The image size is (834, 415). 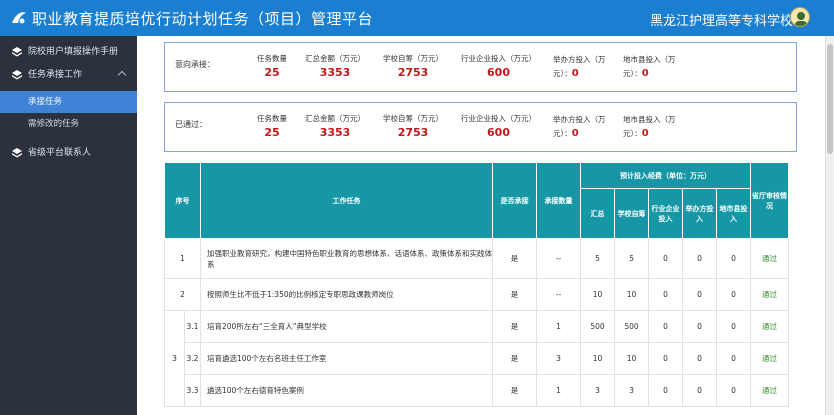 What do you see at coordinates (830, 99) in the screenshot?
I see `scrollbar-thumb` at bounding box center [830, 99].